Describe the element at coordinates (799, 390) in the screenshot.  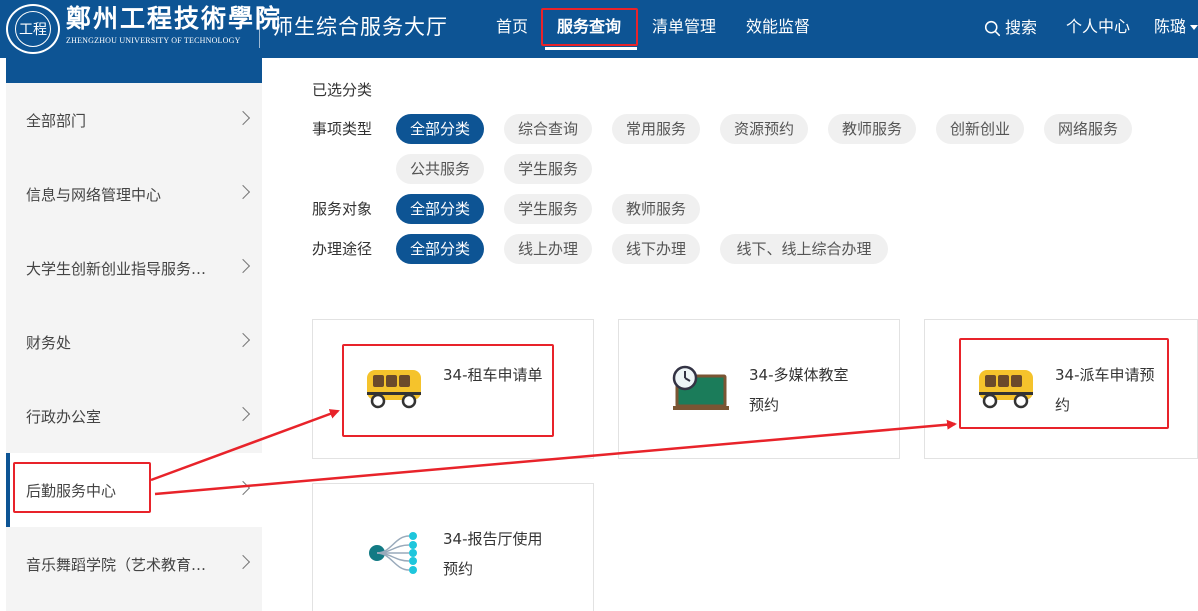
I see `card-title: 34-多媒体教室预约` at that location.